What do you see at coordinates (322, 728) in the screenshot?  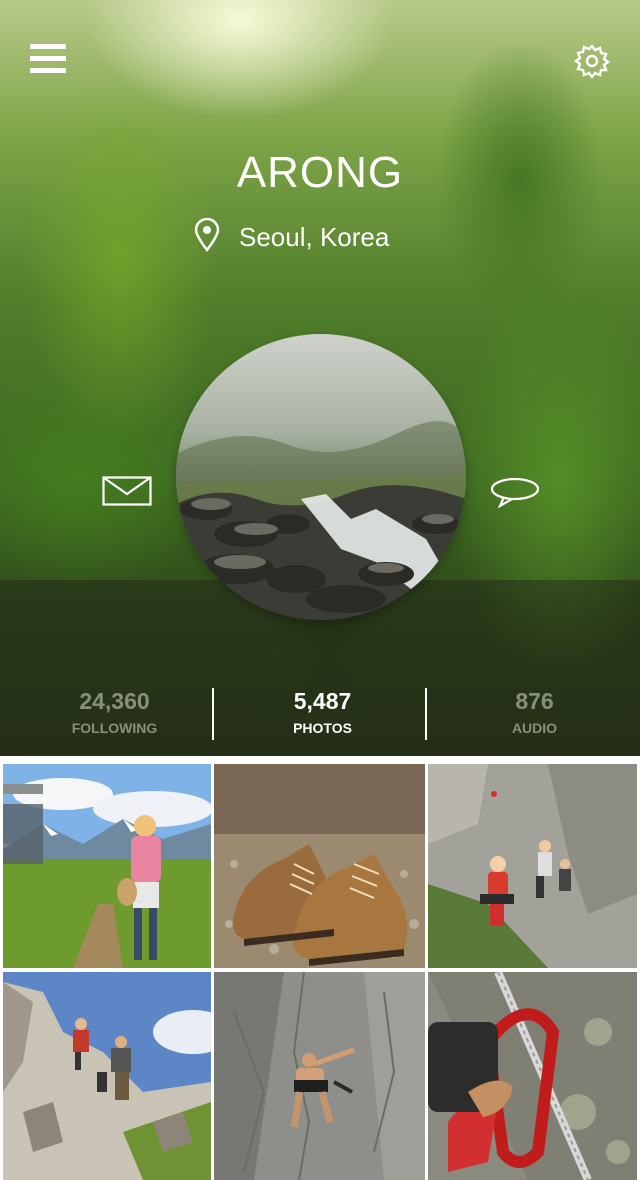 I see `stat-photos-label: PHOTOS` at bounding box center [322, 728].